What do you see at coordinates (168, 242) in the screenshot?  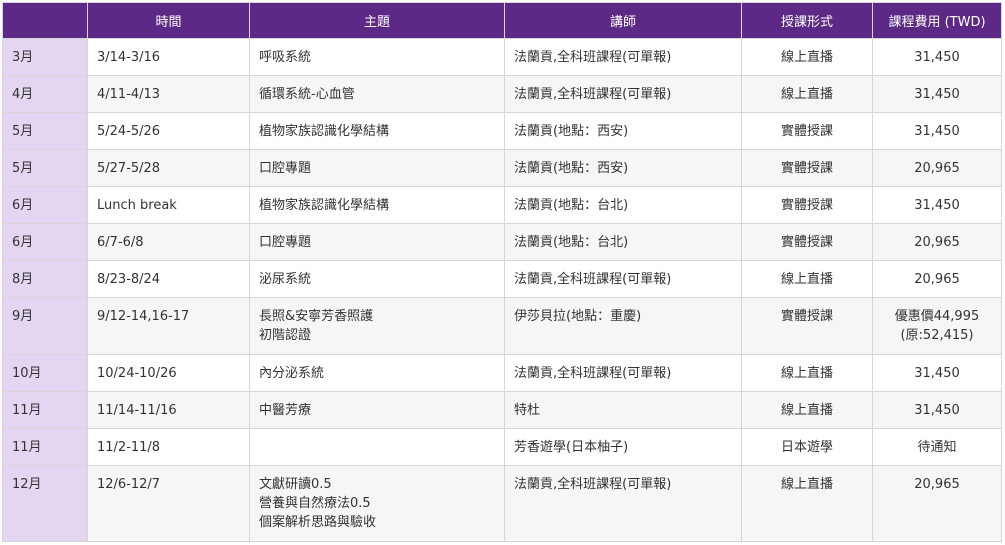 I see `cell-time: 6/7-6/8` at bounding box center [168, 242].